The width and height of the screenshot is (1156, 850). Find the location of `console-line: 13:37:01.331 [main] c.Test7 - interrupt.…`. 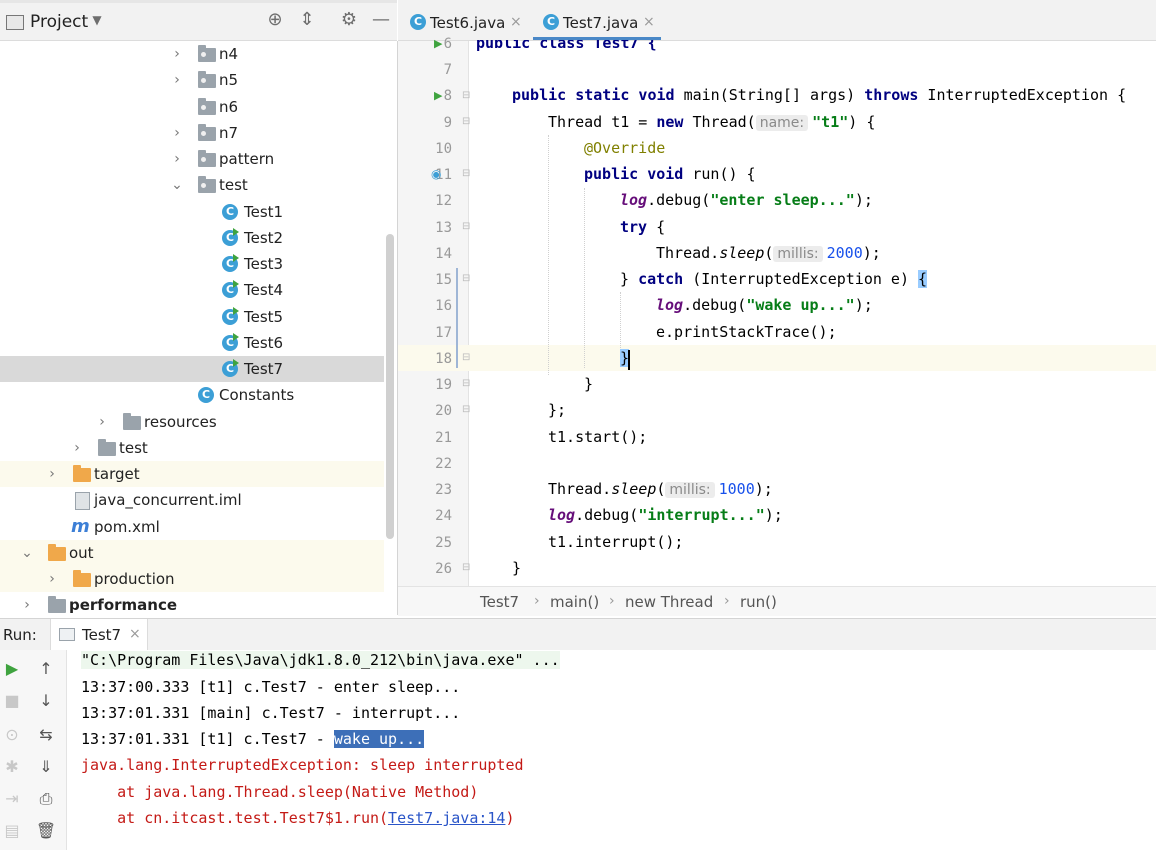

console-line: 13:37:01.331 [main] c.Test7 - interrupt.… is located at coordinates (271, 713).